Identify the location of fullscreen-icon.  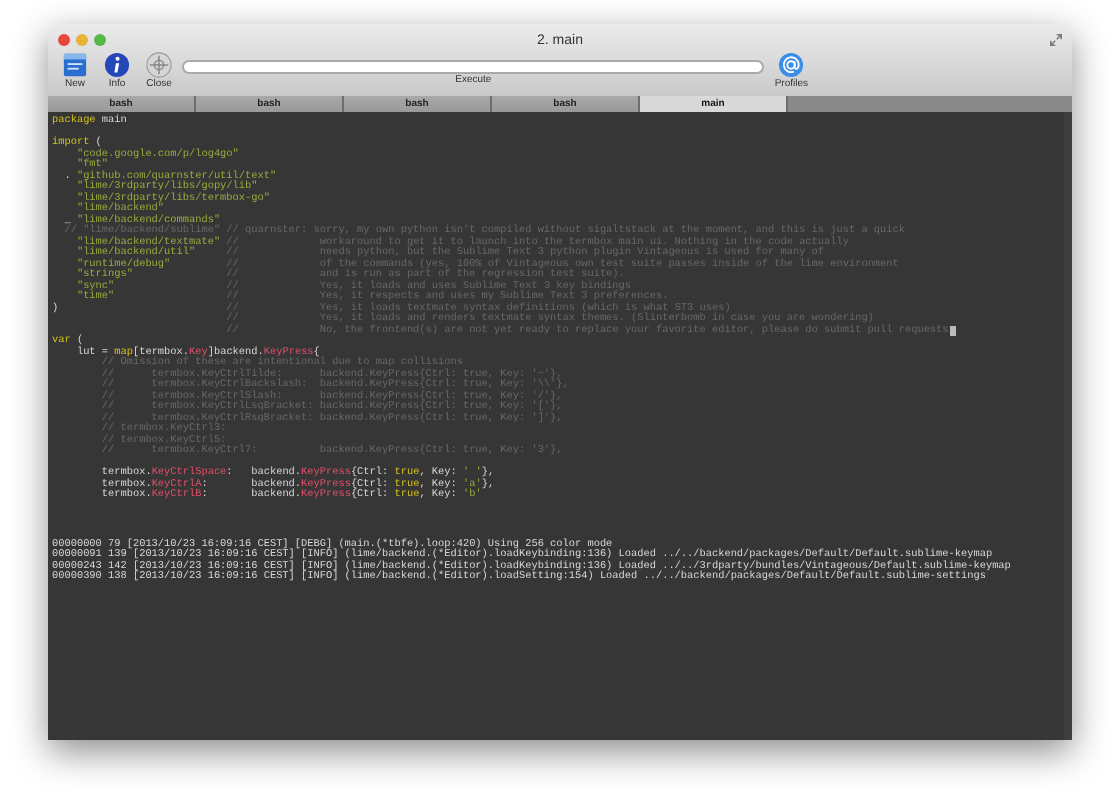
(1056, 40).